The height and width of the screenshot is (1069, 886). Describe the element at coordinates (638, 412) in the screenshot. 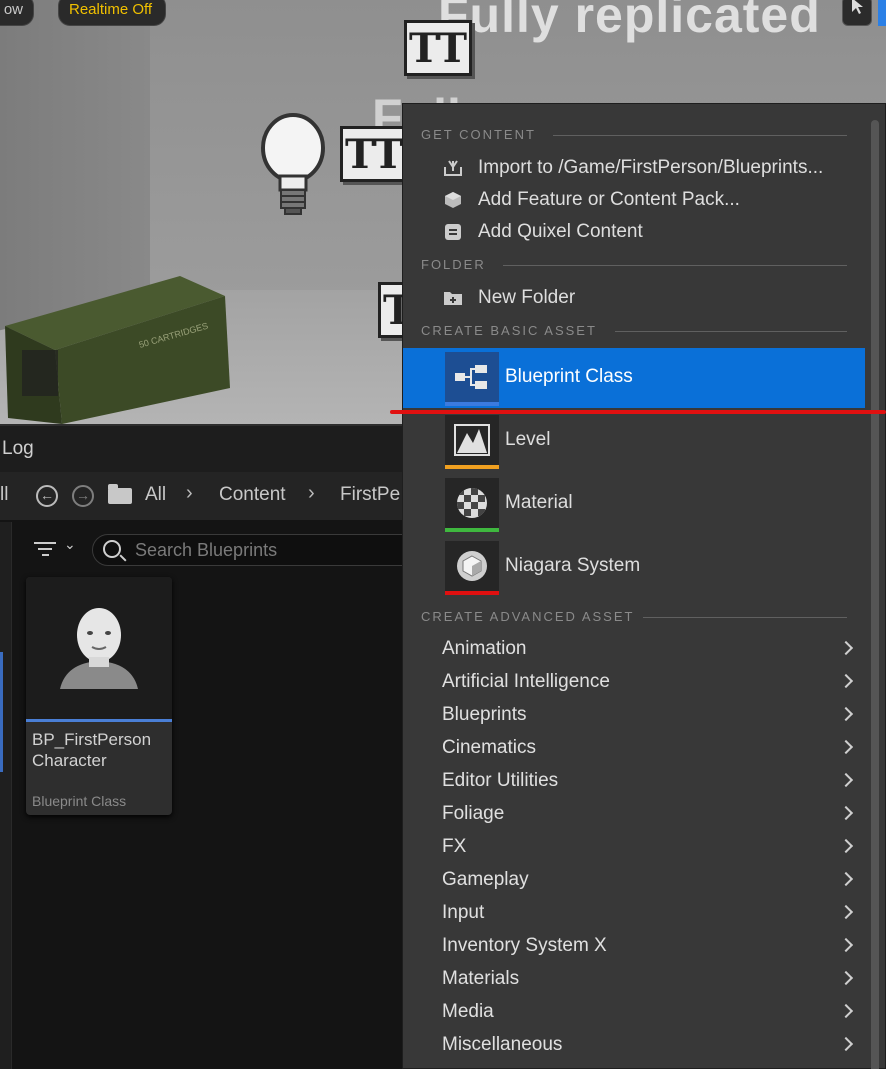

I see `highlight-underline-annotation` at that location.